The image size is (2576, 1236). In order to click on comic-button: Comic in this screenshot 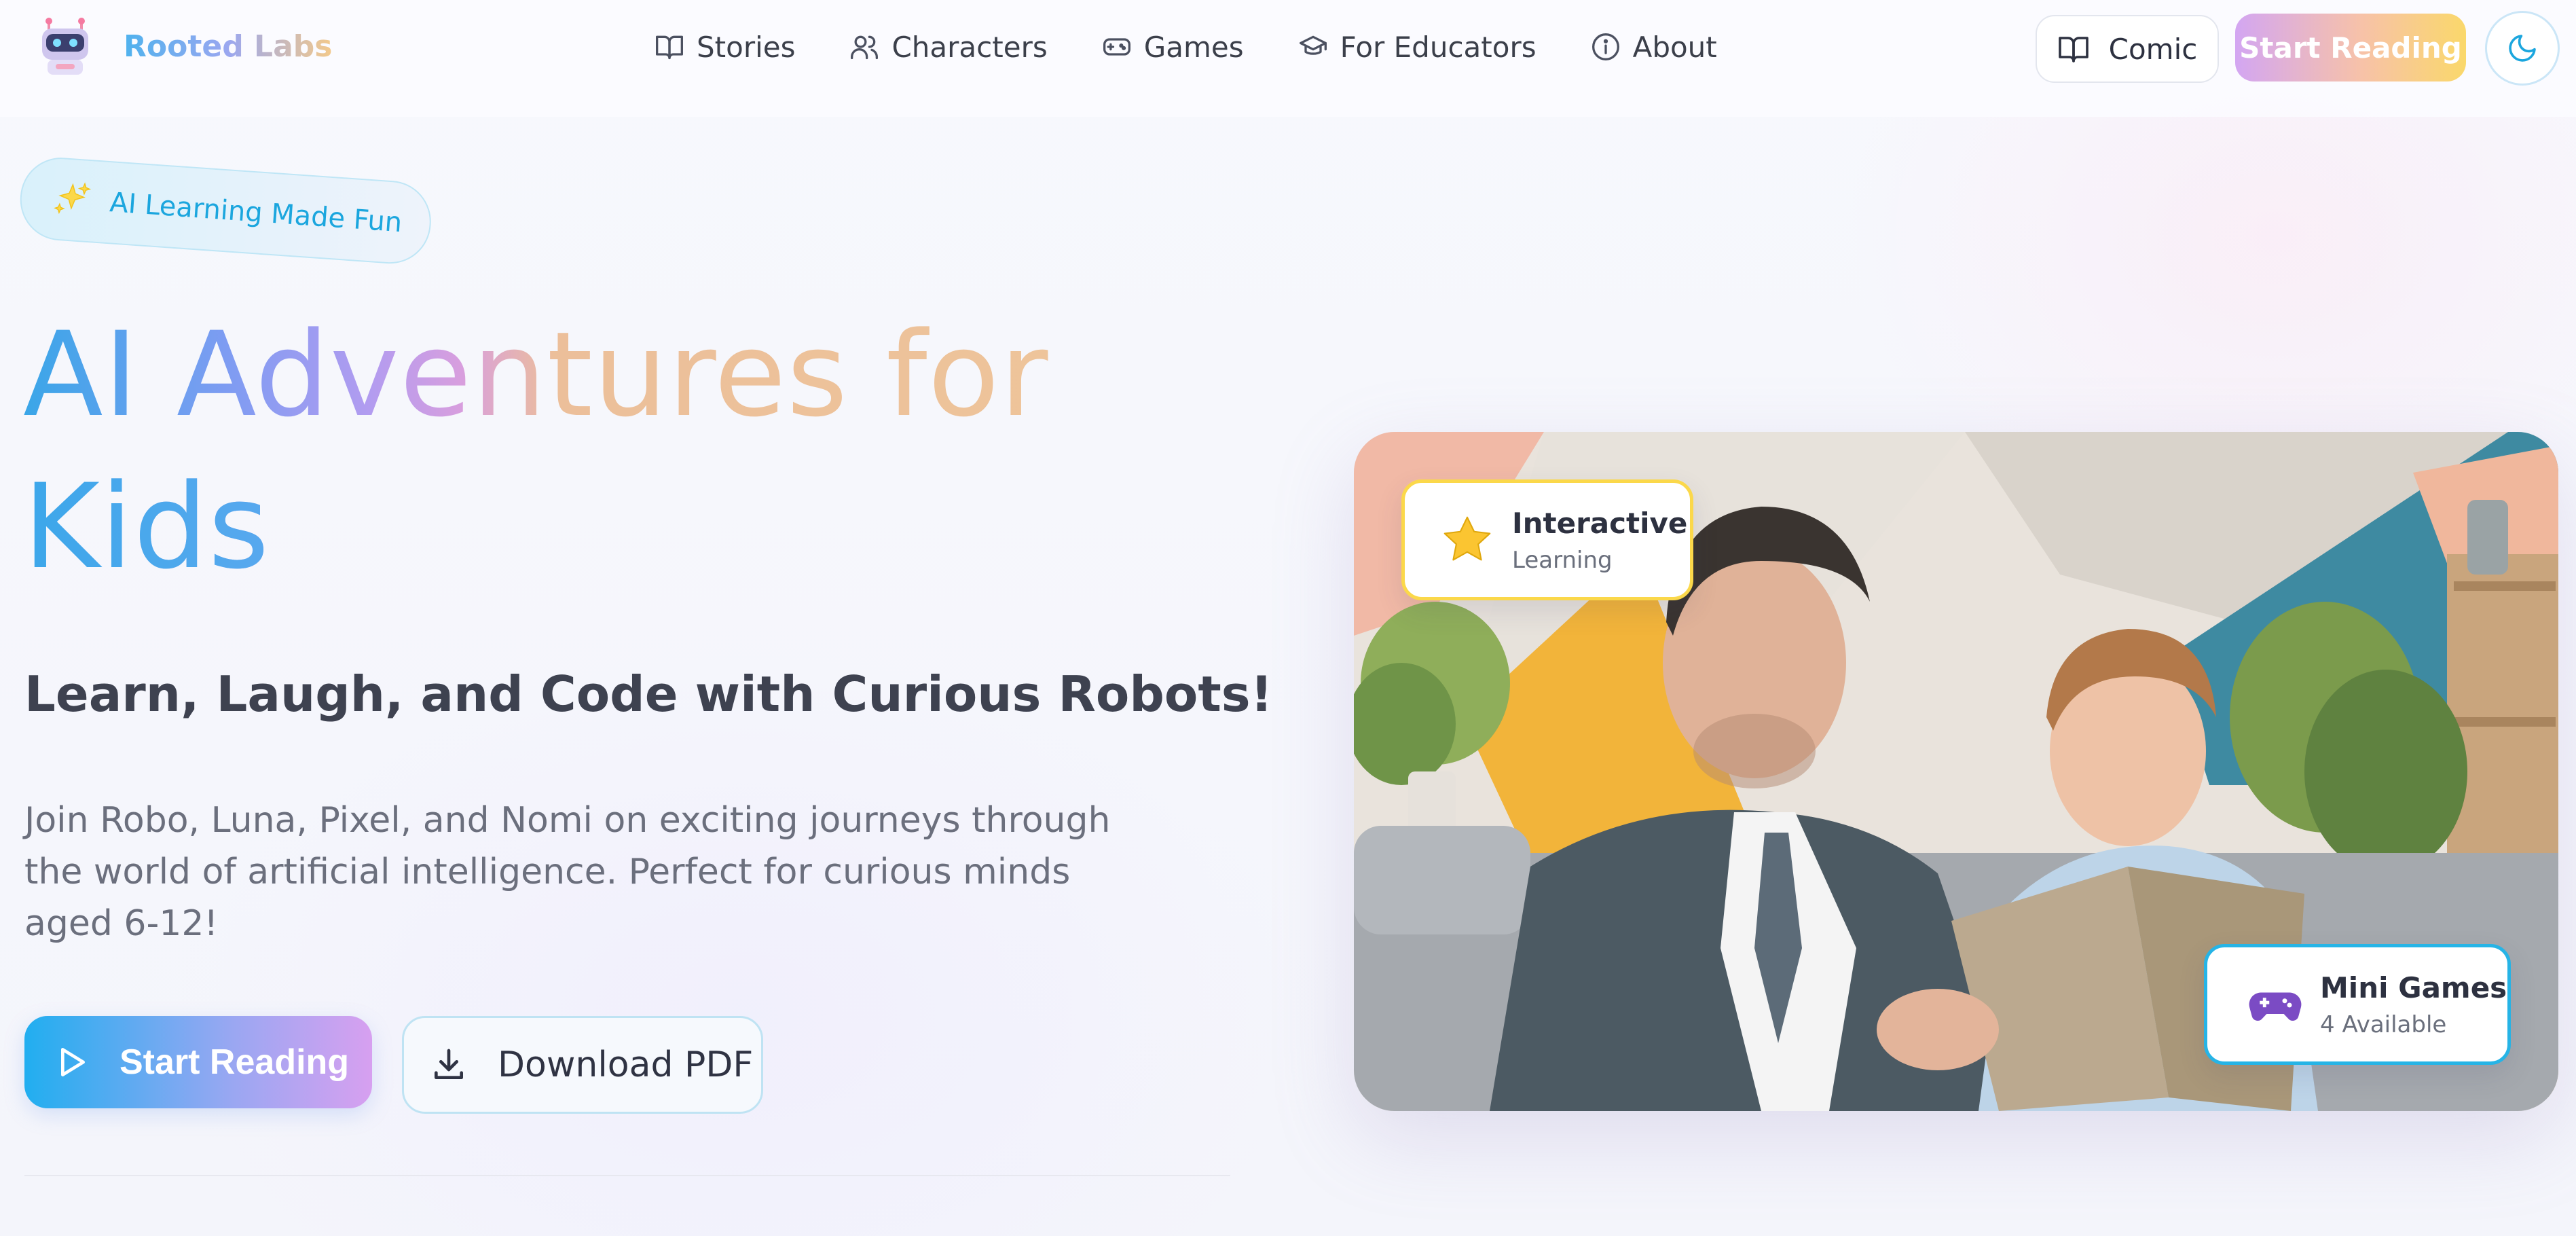, I will do `click(2127, 49)`.